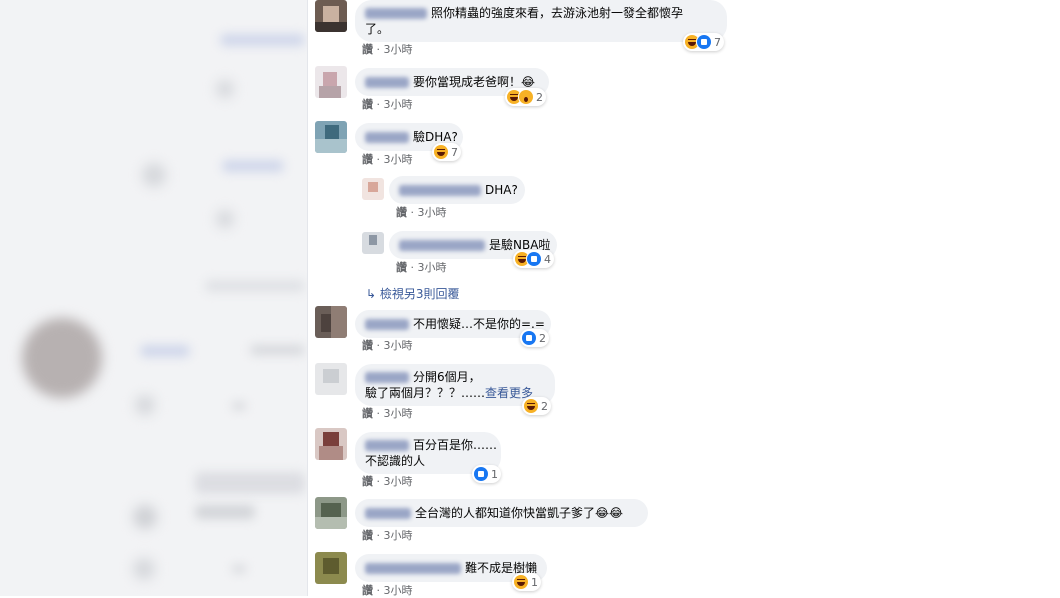 This screenshot has height=598, width=1060. Describe the element at coordinates (395, 461) in the screenshot. I see `comment-text-line2: 不認識的人` at that location.